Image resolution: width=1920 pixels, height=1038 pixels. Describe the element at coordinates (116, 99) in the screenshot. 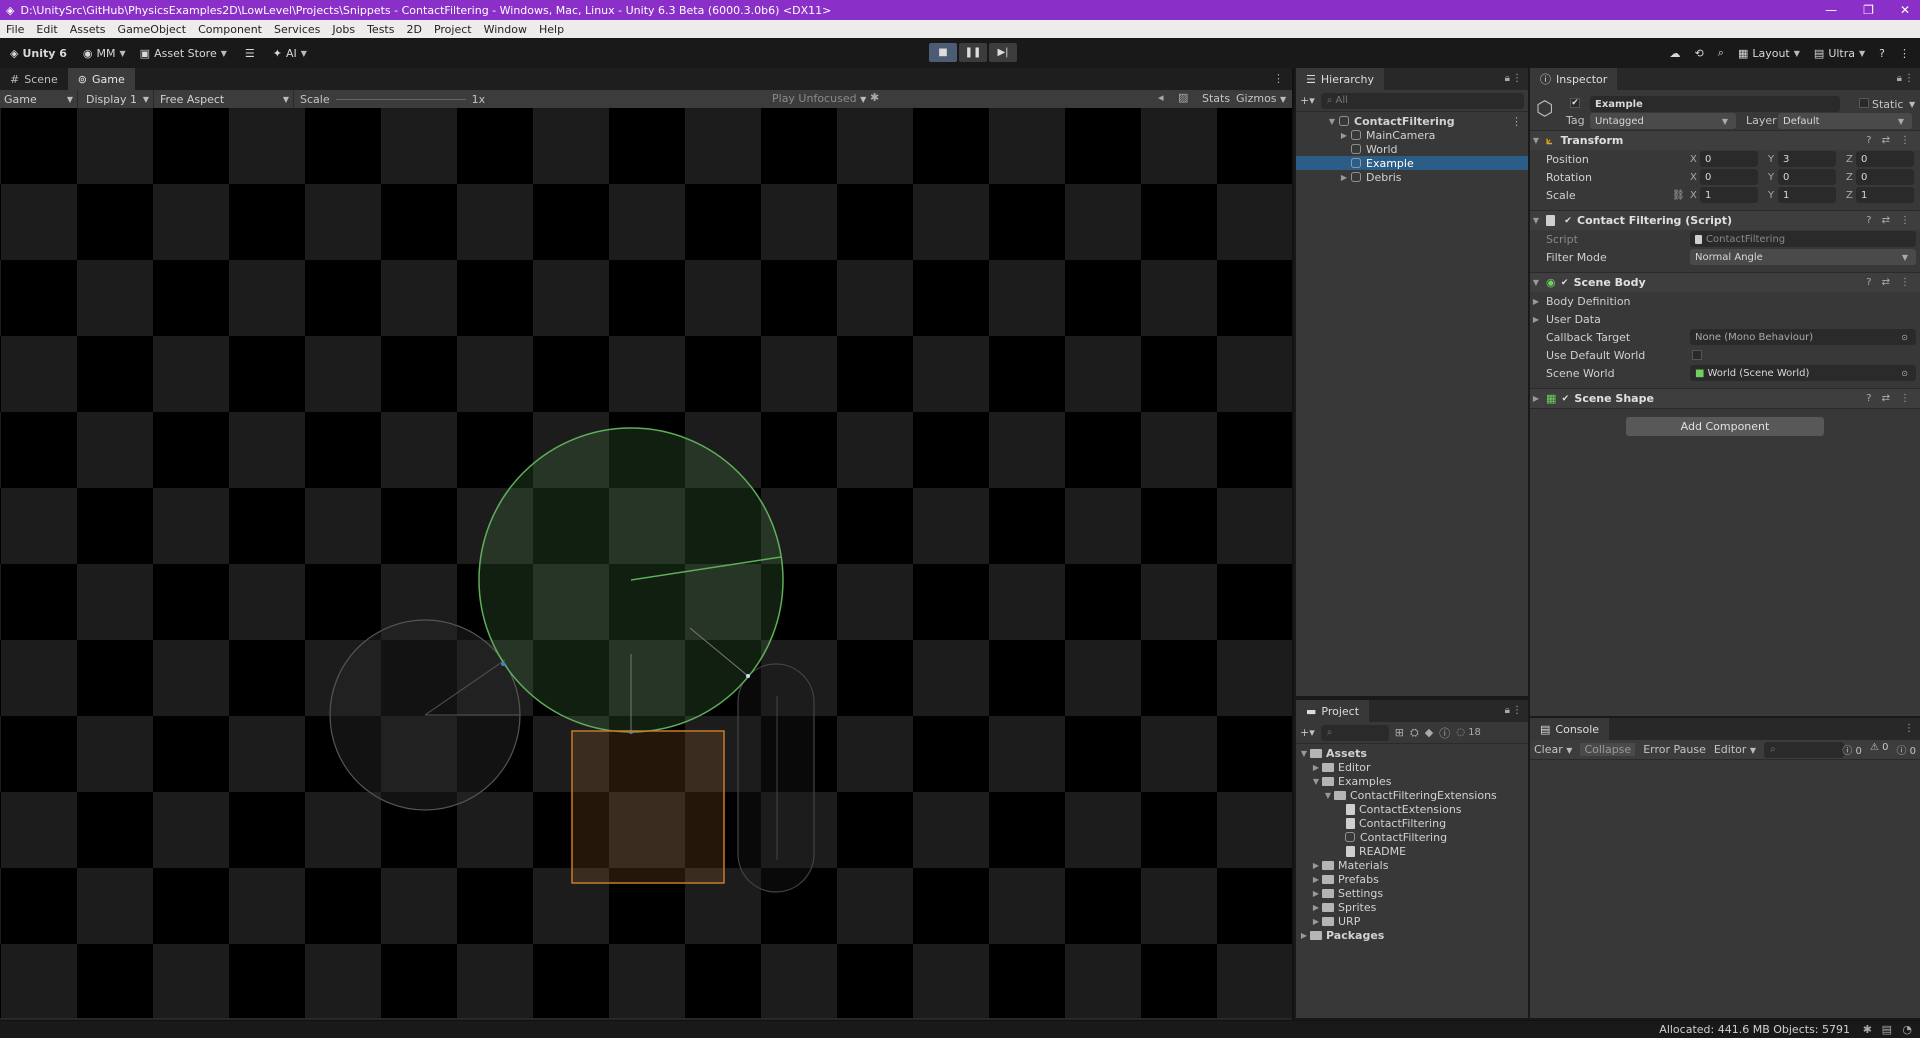

I see `display-dropdown: Display 1 ▼` at that location.